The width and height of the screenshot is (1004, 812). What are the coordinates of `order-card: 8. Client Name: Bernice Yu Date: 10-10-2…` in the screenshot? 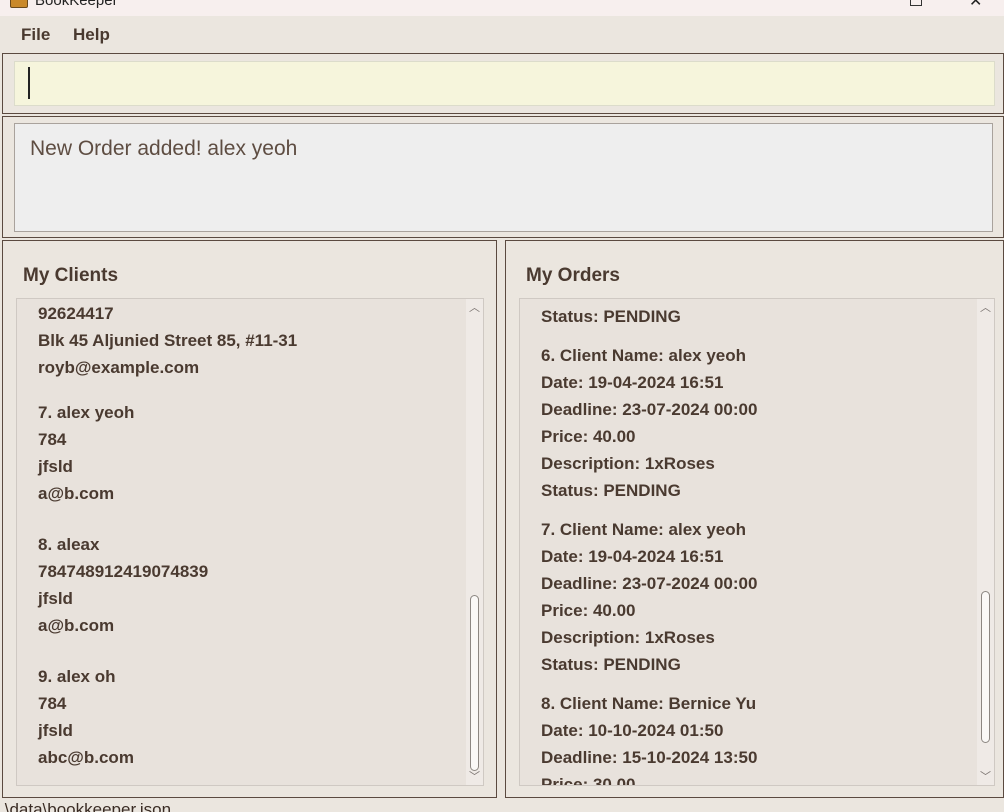 It's located at (649, 738).